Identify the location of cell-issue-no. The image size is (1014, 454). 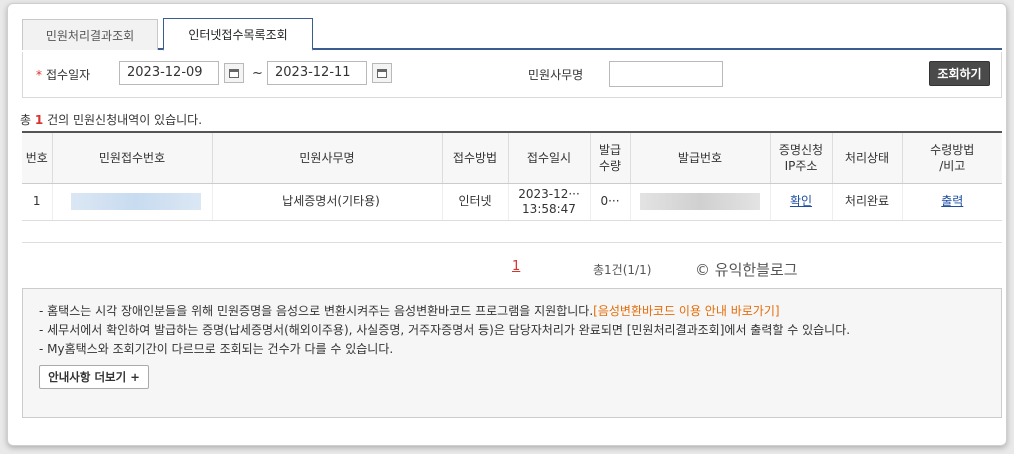
(699, 202).